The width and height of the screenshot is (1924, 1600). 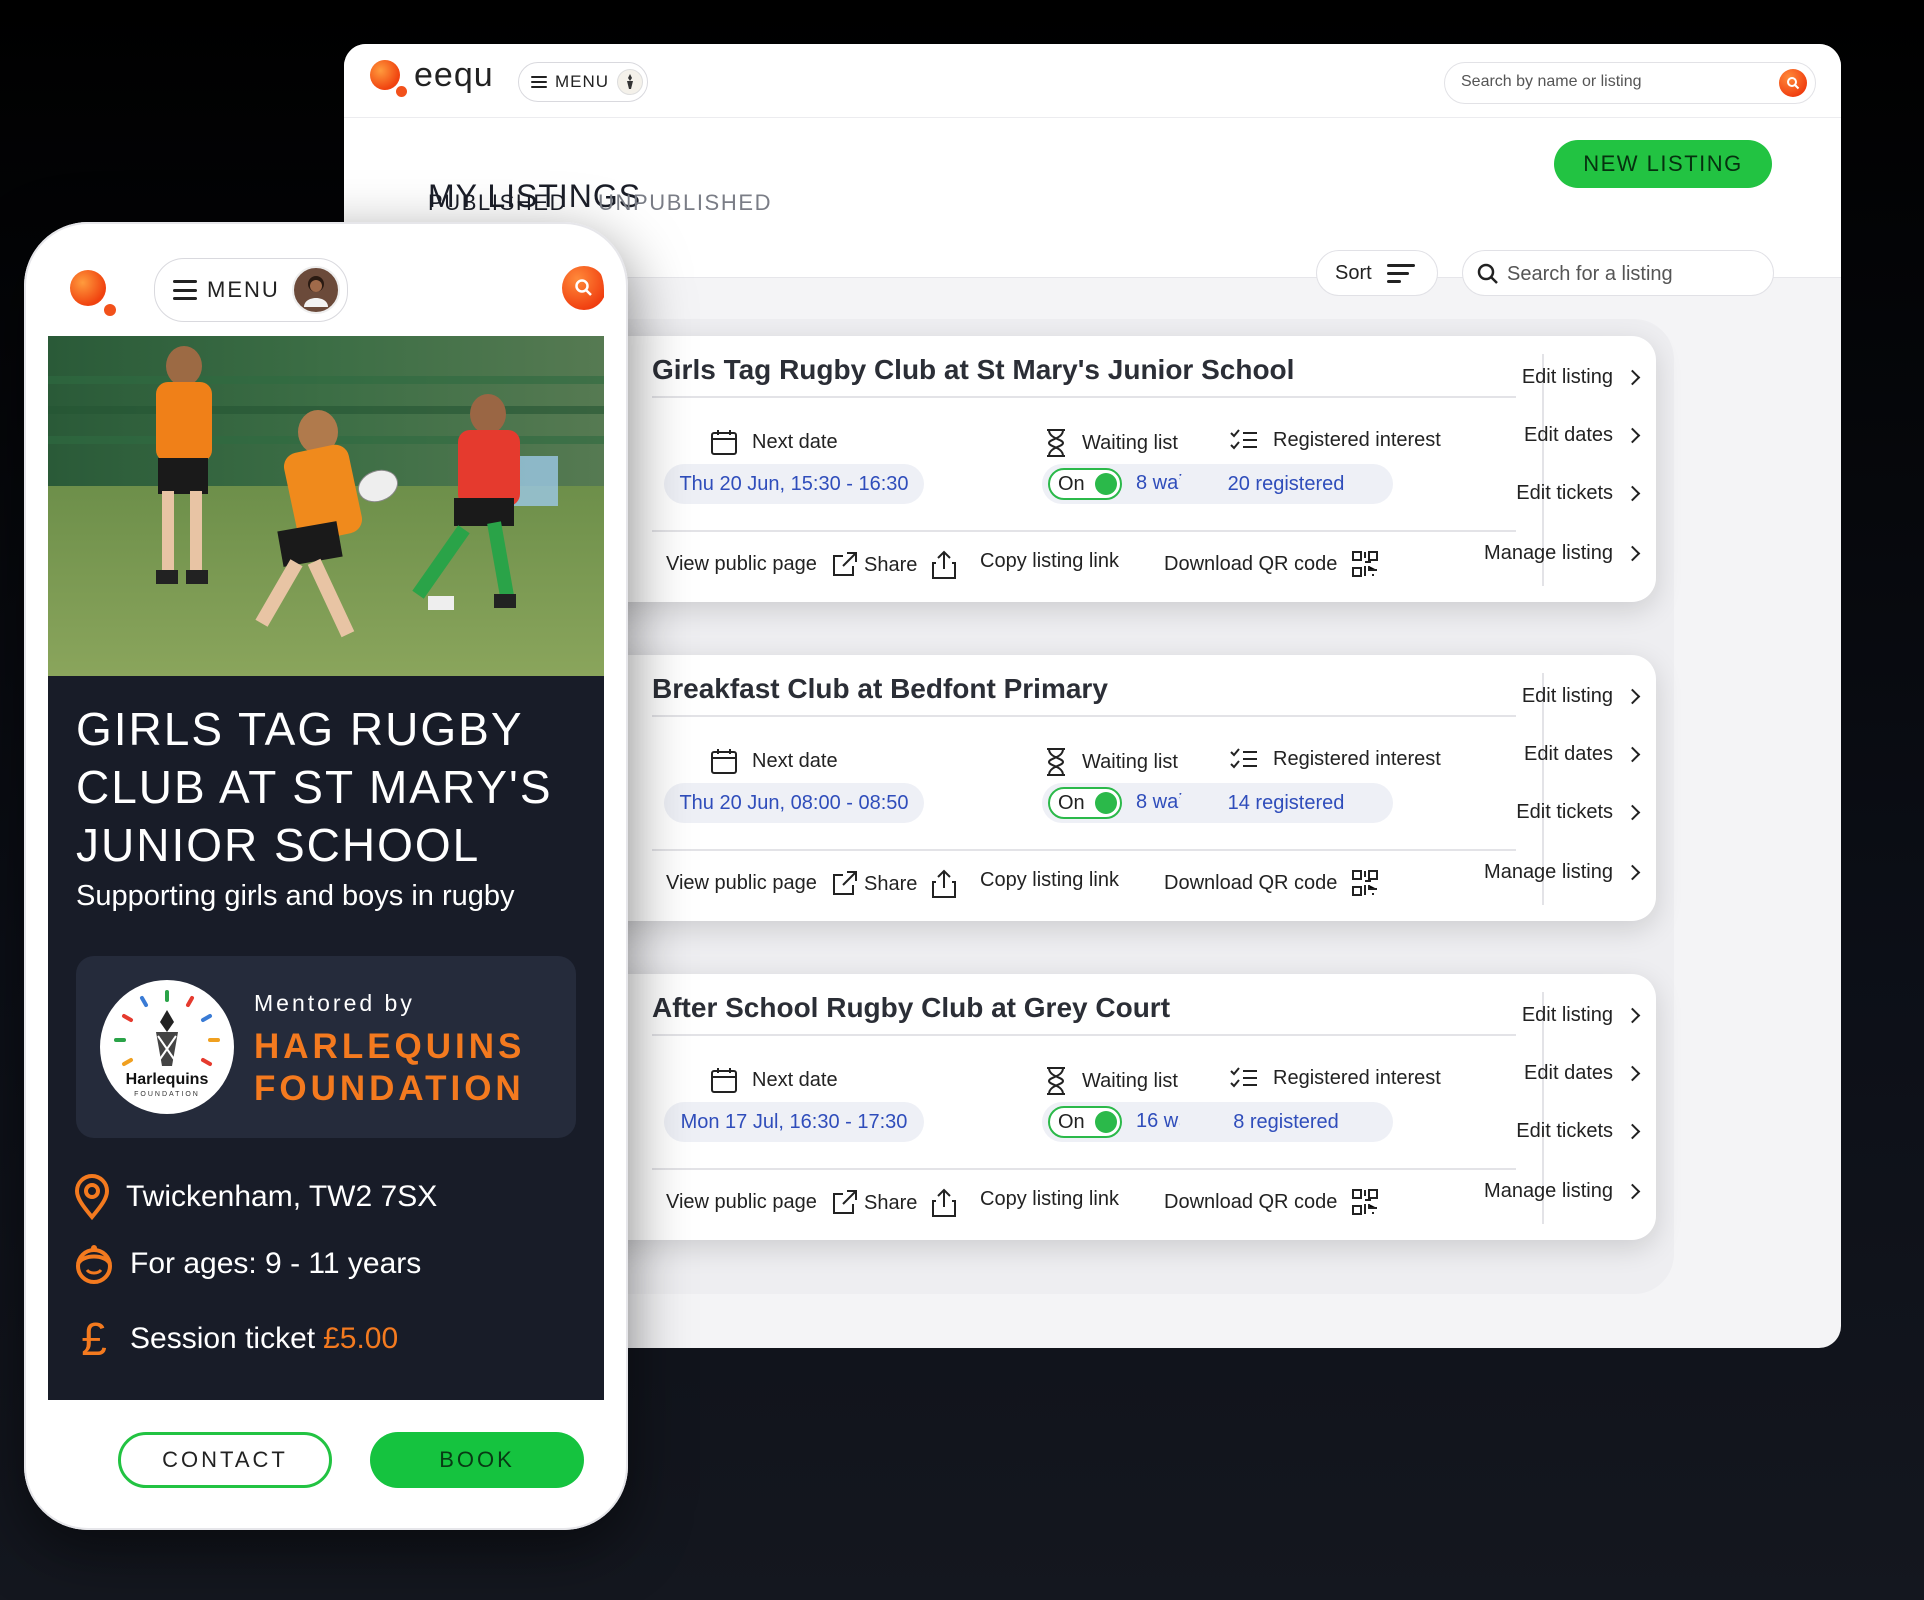 I want to click on listing-search-field, so click(x=1618, y=273).